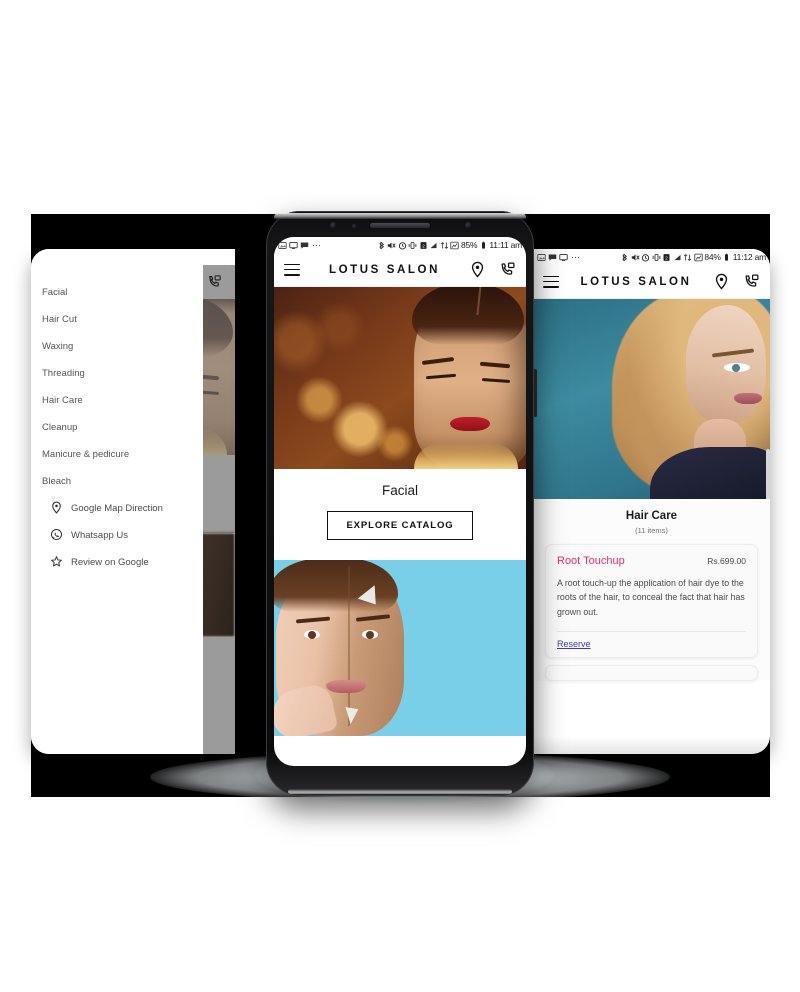  Describe the element at coordinates (349, 646) in the screenshot. I see `before-after-split-line` at that location.